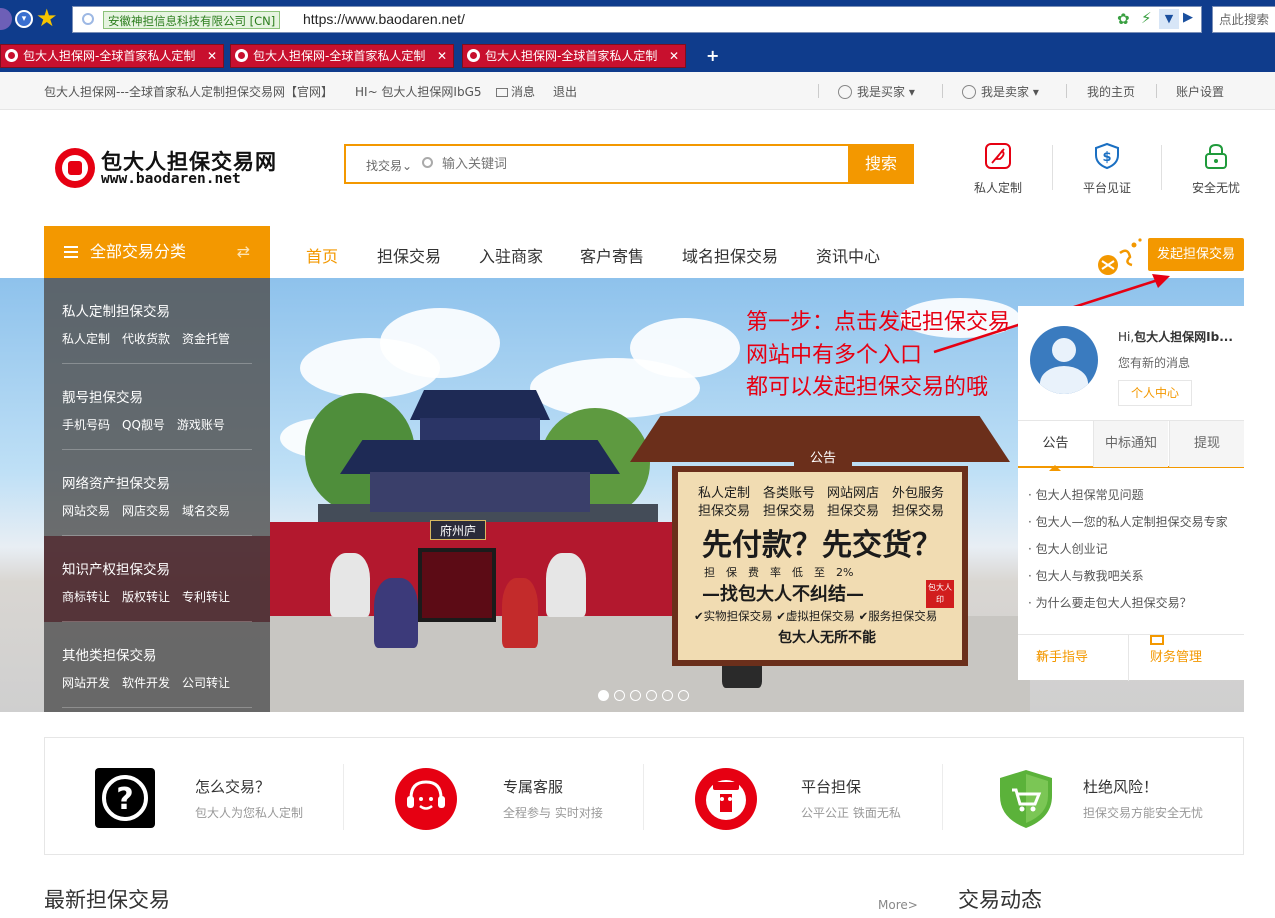  I want to click on header-safety-link: 安全无忧, so click(1216, 168).